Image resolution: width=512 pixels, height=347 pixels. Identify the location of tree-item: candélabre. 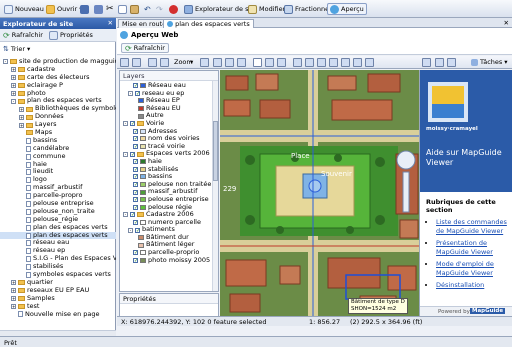
(58, 149).